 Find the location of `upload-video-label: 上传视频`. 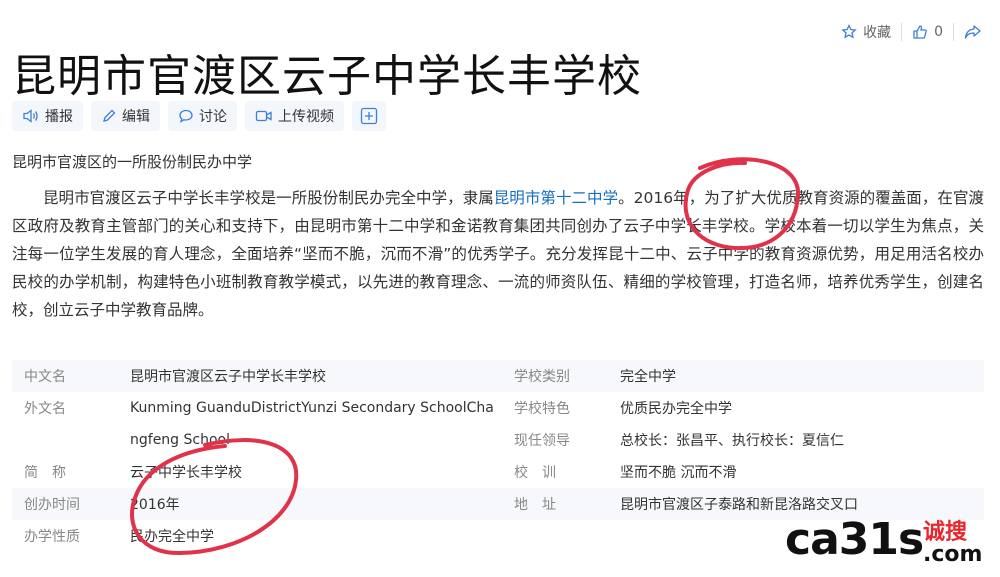

upload-video-label: 上传视频 is located at coordinates (306, 117).